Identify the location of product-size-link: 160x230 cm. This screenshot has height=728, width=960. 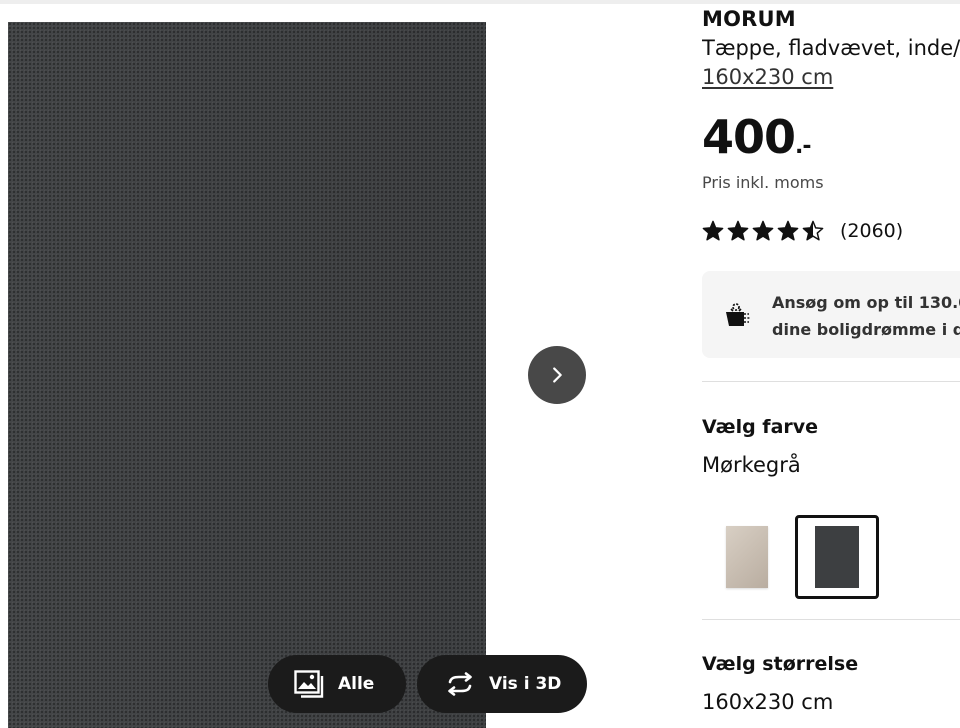
(767, 77).